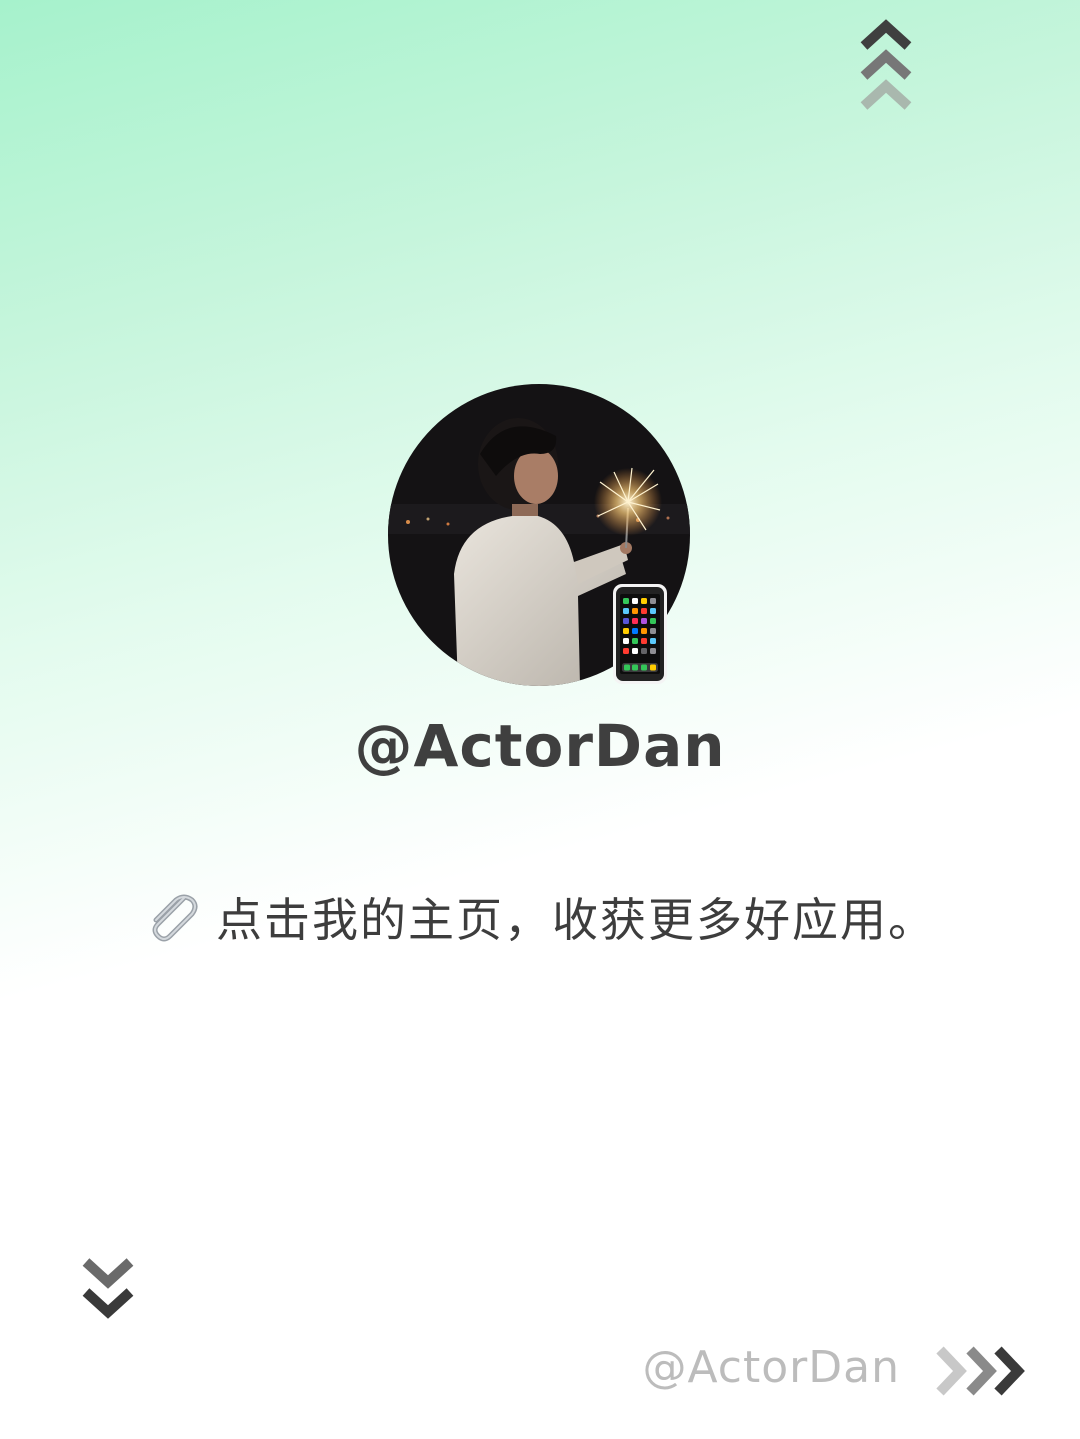 This screenshot has height=1439, width=1080. What do you see at coordinates (539, 535) in the screenshot?
I see `avatar-container` at bounding box center [539, 535].